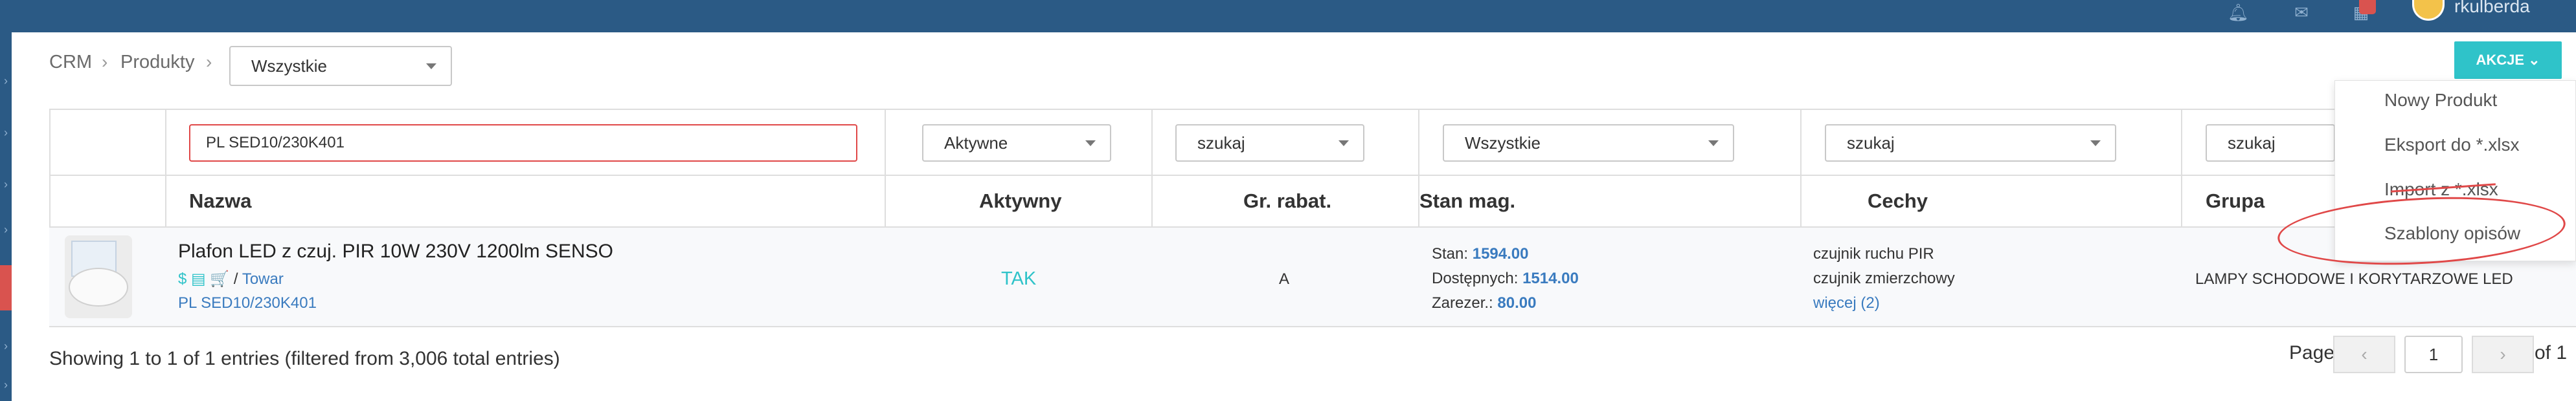 The image size is (2576, 401). I want to click on name-search-input: PL SED10/230K401, so click(523, 143).